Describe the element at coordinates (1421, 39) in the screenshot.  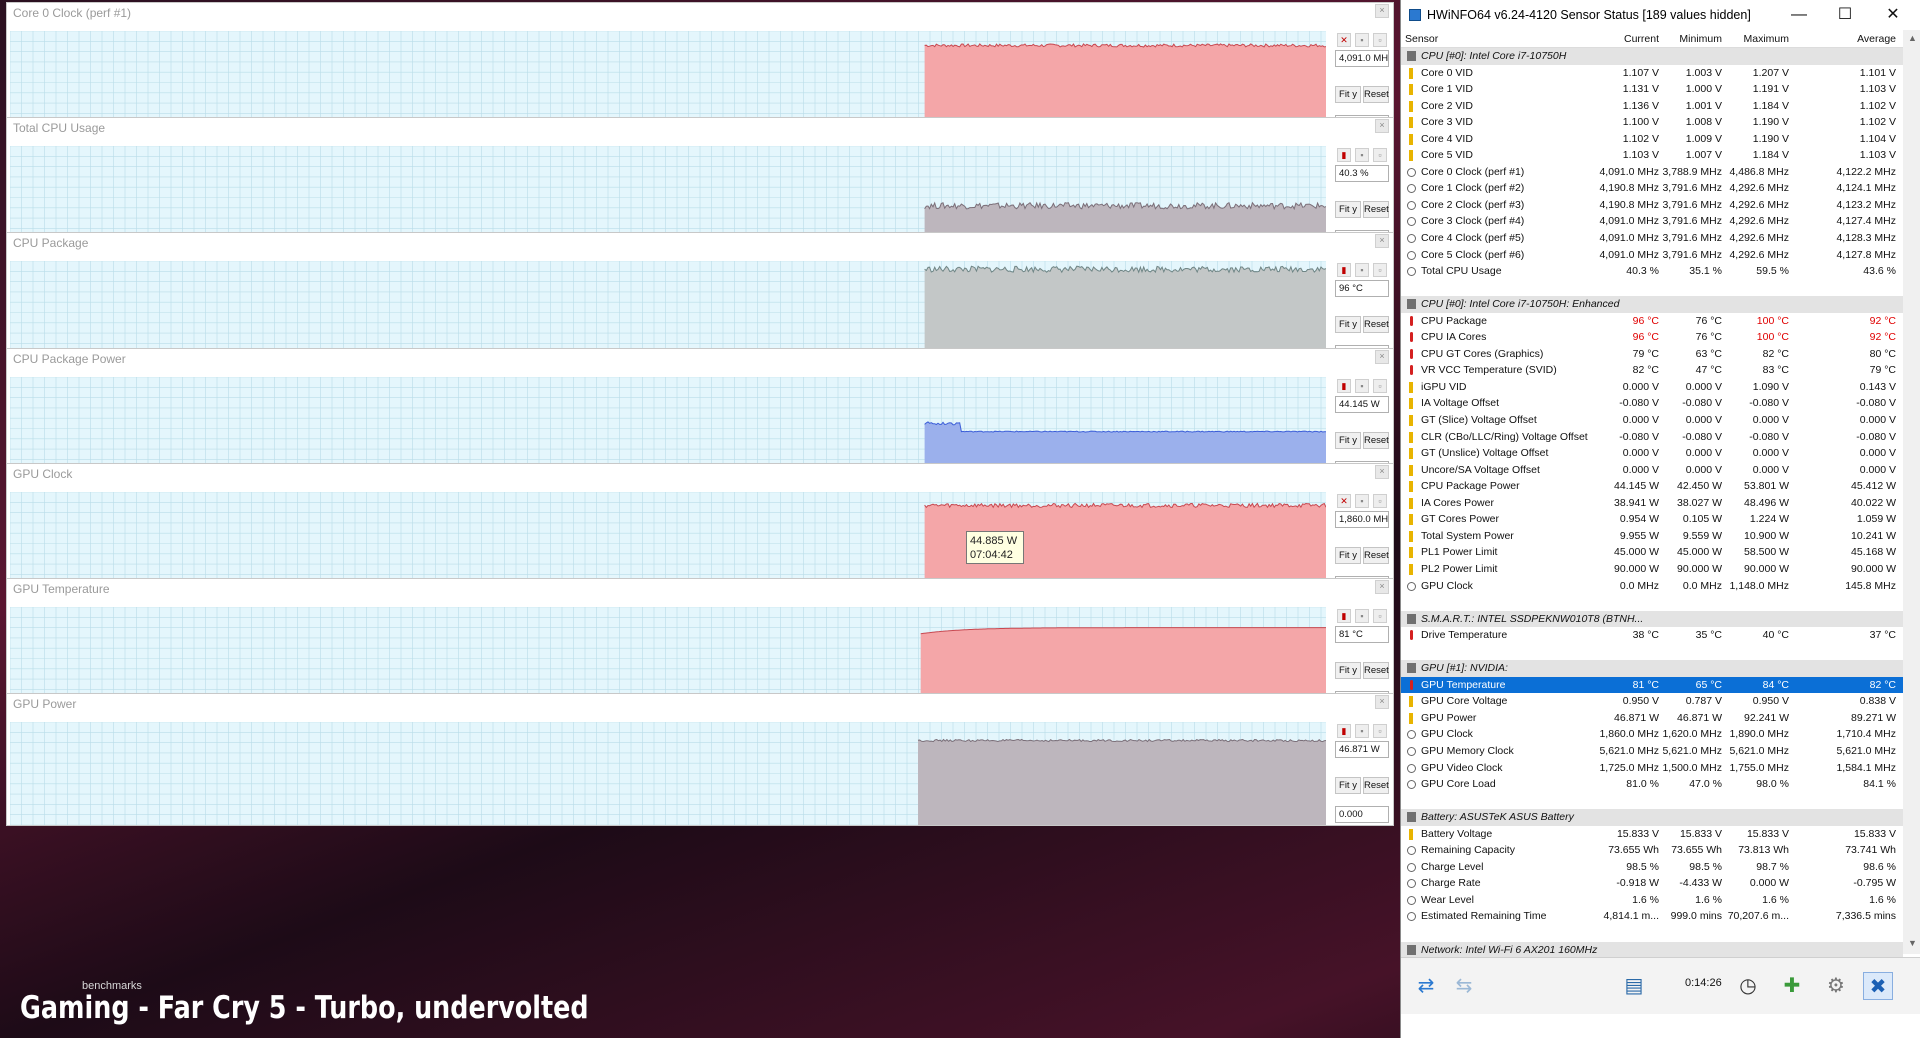
I see `col-sensor: Sensor` at that location.